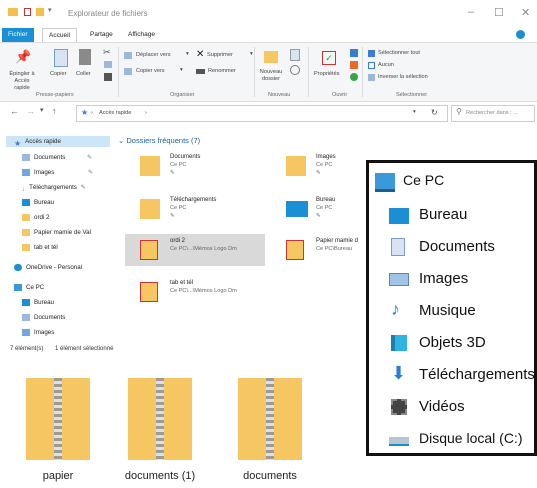 The image size is (537, 488). Describe the element at coordinates (295, 55) in the screenshot. I see `new-item-icon` at that location.